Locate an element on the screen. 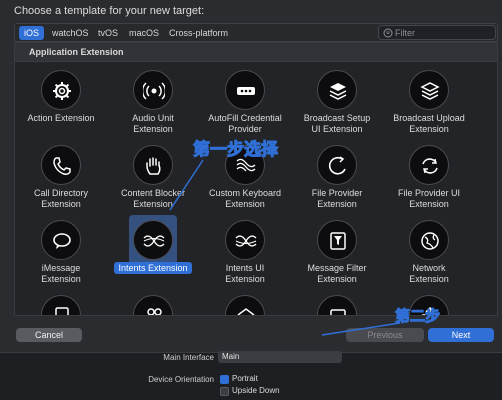 This screenshot has height=400, width=502. template-label: Broadcast Setup UI Extension is located at coordinates (337, 123).